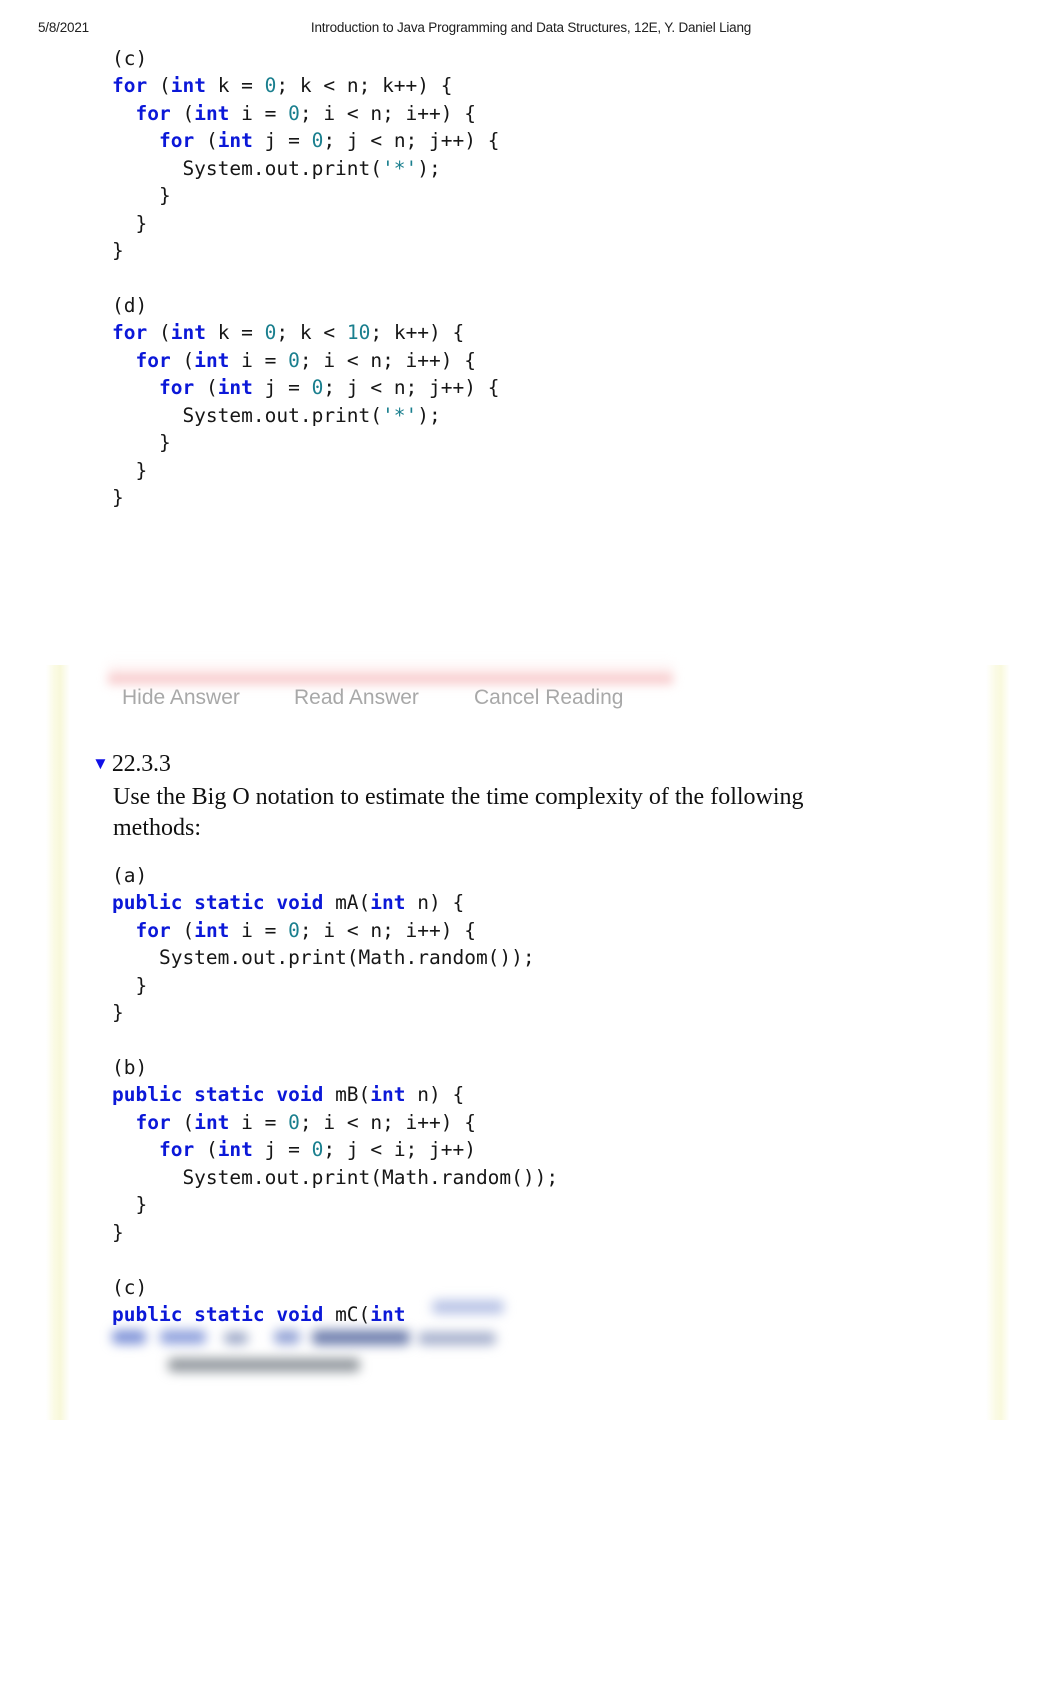 The width and height of the screenshot is (1062, 1684). I want to click on section-number: 22.3.3, so click(141, 764).